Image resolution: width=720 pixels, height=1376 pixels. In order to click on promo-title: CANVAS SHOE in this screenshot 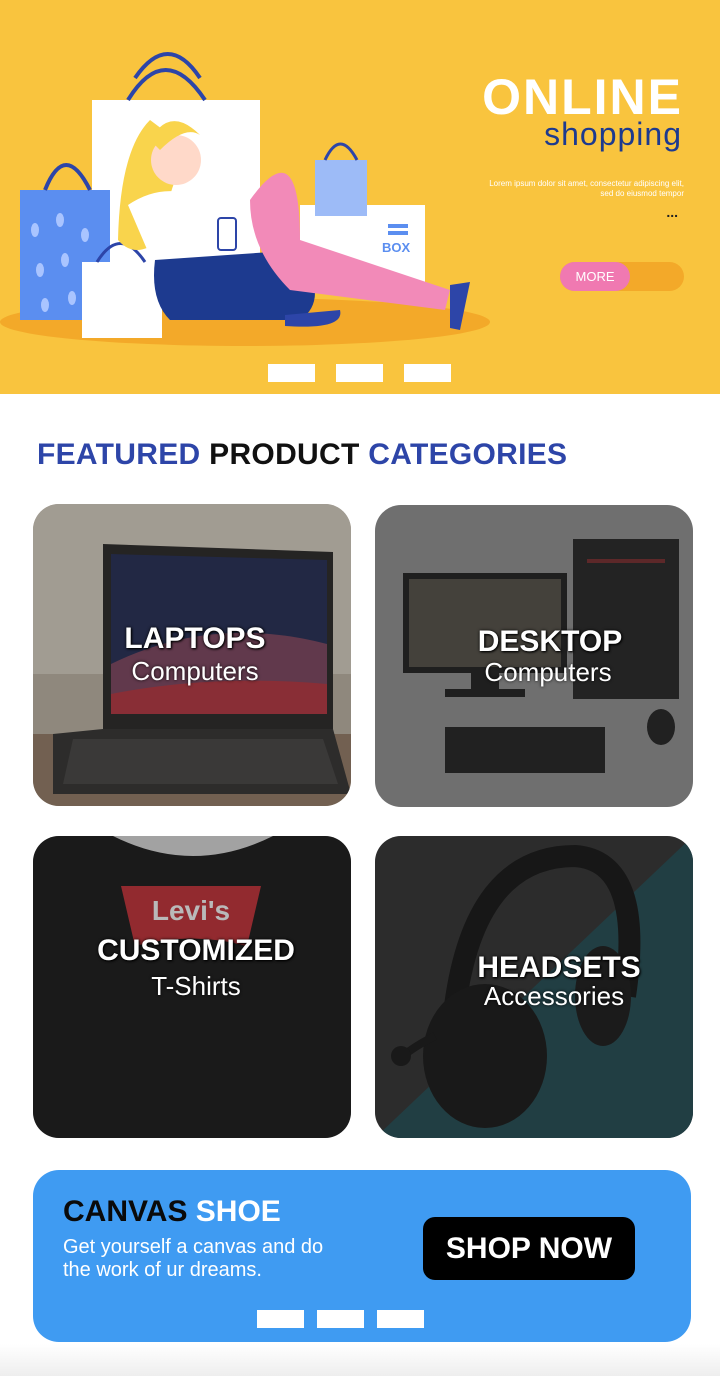, I will do `click(172, 1212)`.